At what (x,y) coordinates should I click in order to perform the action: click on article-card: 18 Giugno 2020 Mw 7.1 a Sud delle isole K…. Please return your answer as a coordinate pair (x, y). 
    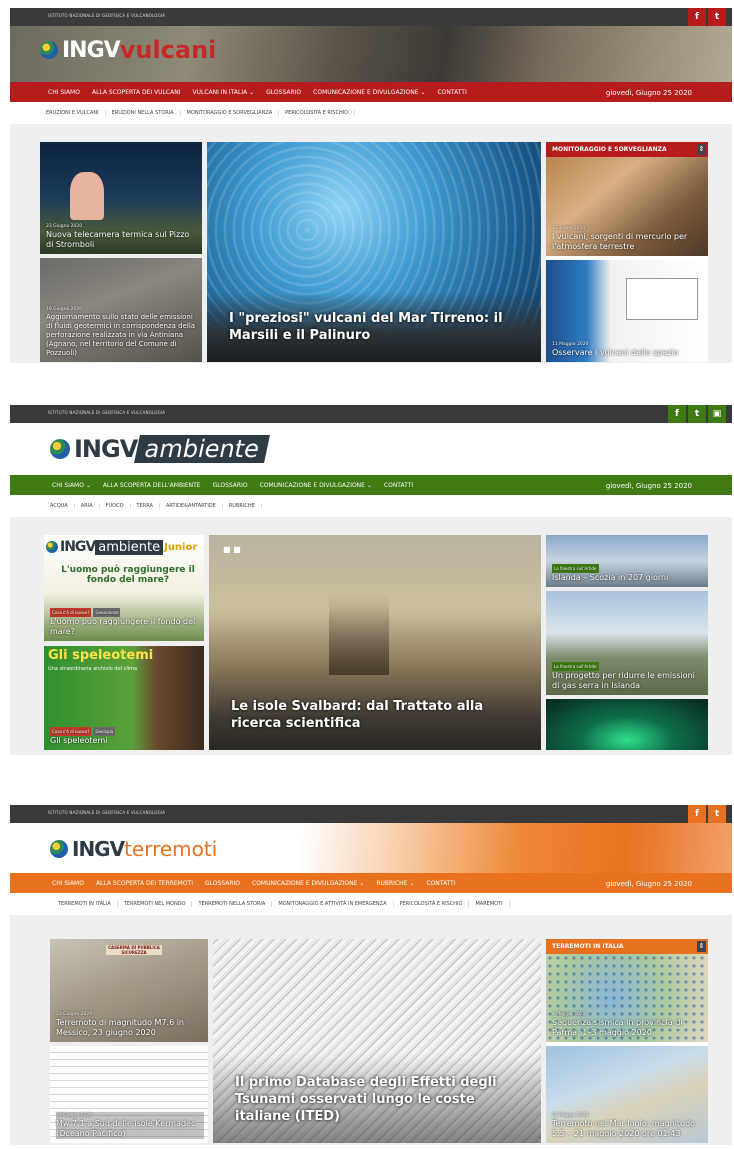
    Looking at the image, I should click on (129, 1094).